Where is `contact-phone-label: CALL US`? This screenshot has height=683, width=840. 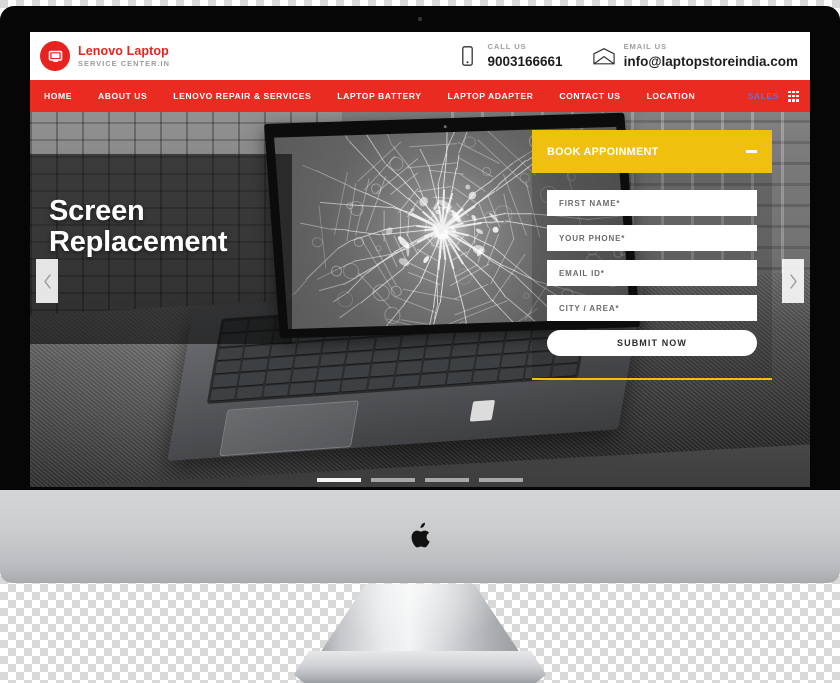 contact-phone-label: CALL US is located at coordinates (507, 47).